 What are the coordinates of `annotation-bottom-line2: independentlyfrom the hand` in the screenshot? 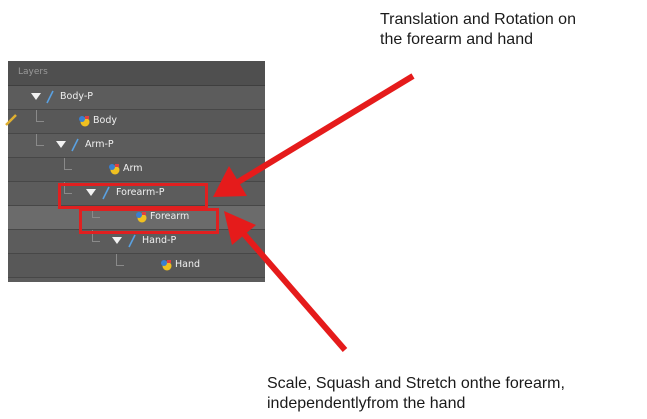 It's located at (366, 403).